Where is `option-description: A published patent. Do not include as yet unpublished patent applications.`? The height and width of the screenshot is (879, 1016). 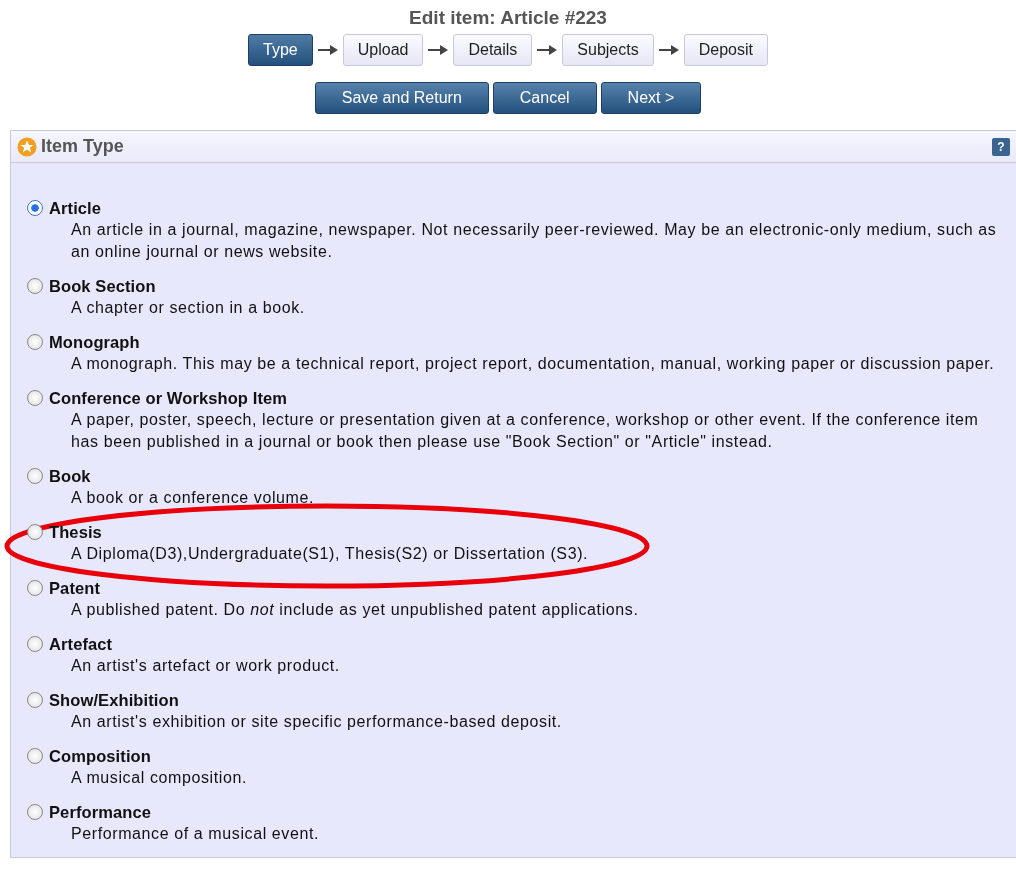 option-description: A published patent. Do not include as yet unpublished patent applications. is located at coordinates (355, 610).